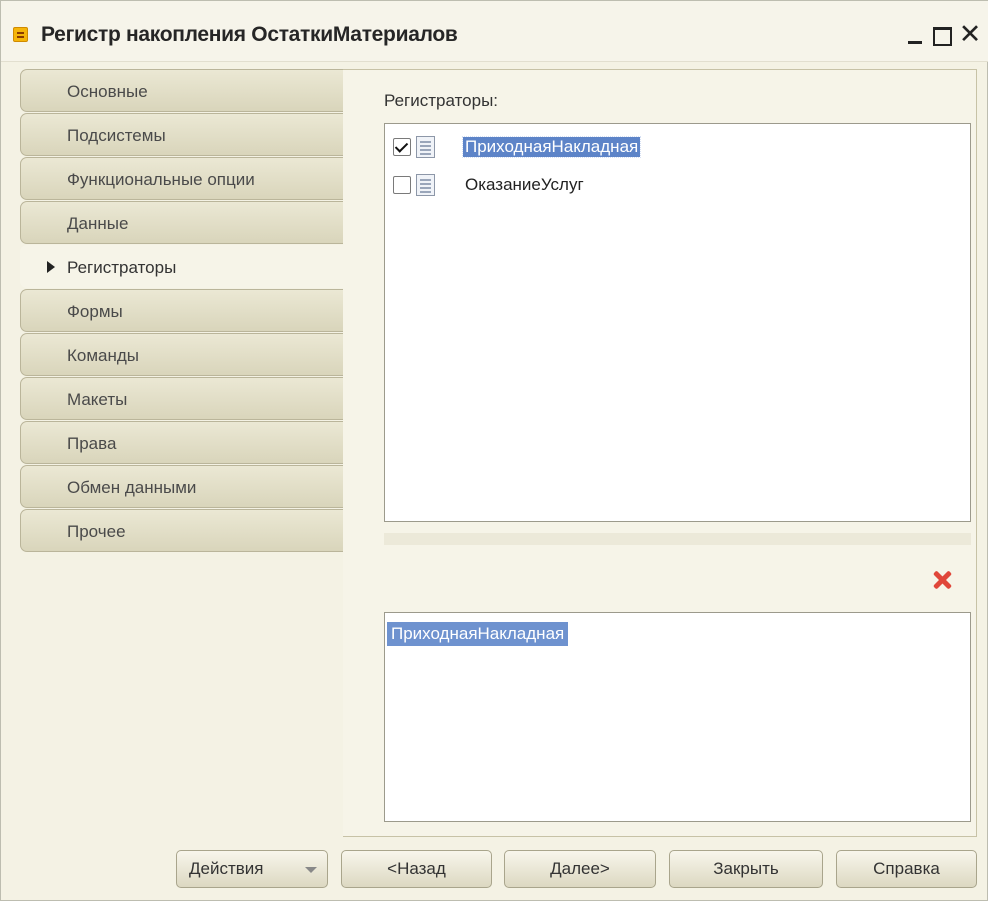 This screenshot has height=901, width=988. I want to click on selected-registrators-list: ПриходнаяНакладная, so click(677, 717).